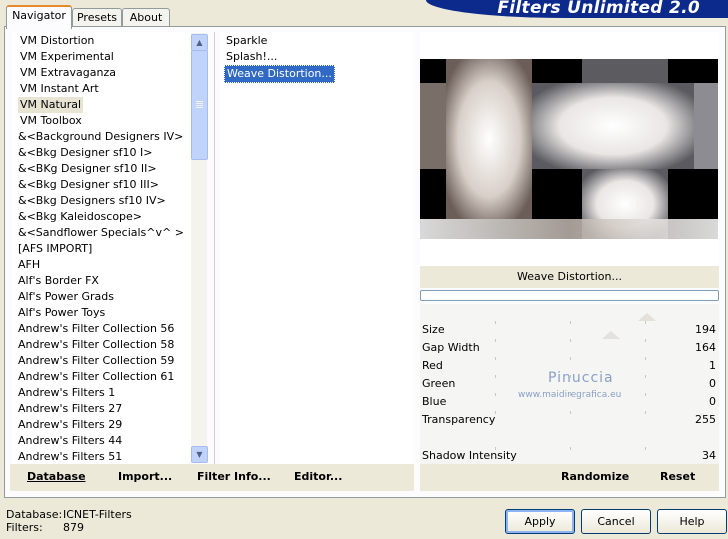  Describe the element at coordinates (58, 281) in the screenshot. I see `category-item: Alf's Border FX` at that location.